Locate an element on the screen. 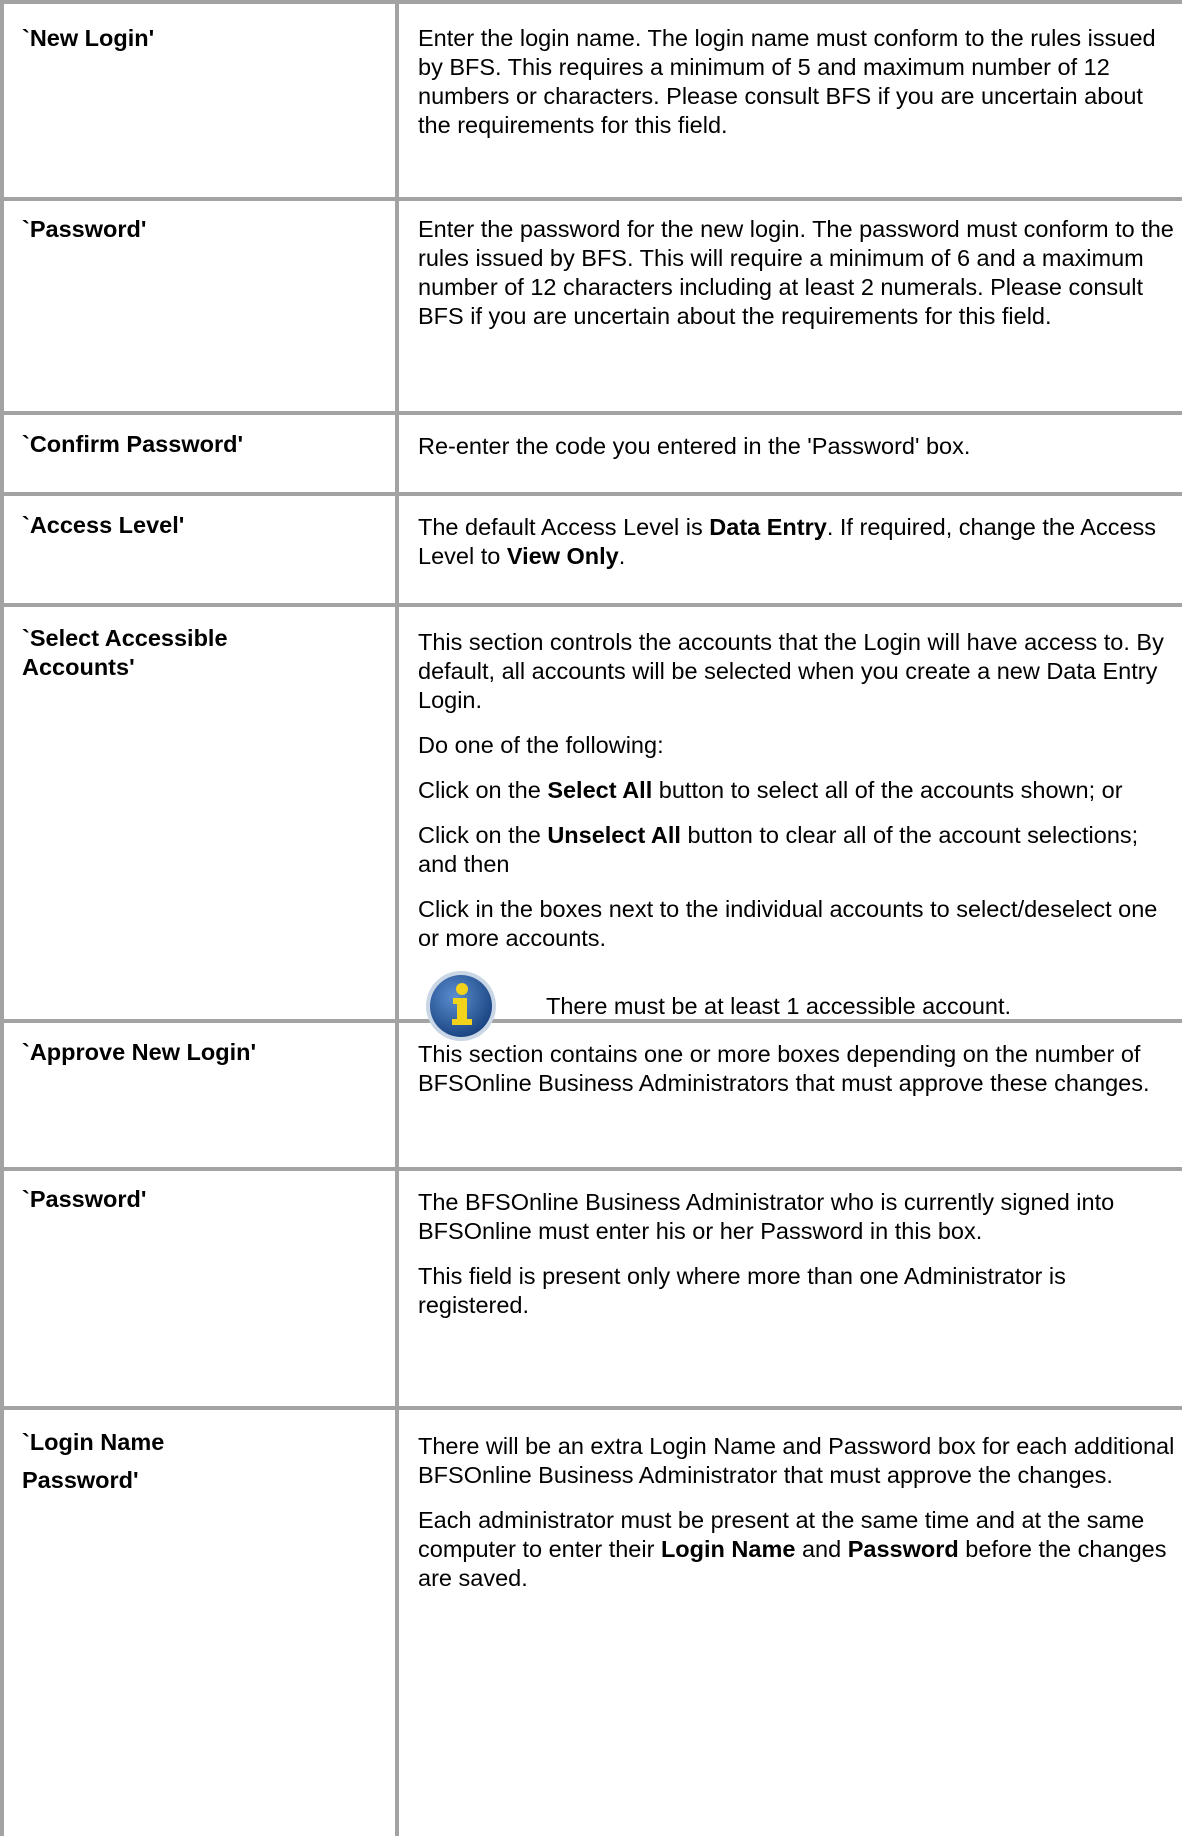 This screenshot has height=1836, width=1182. field-name: `Login Name Password' is located at coordinates (207, 1461).